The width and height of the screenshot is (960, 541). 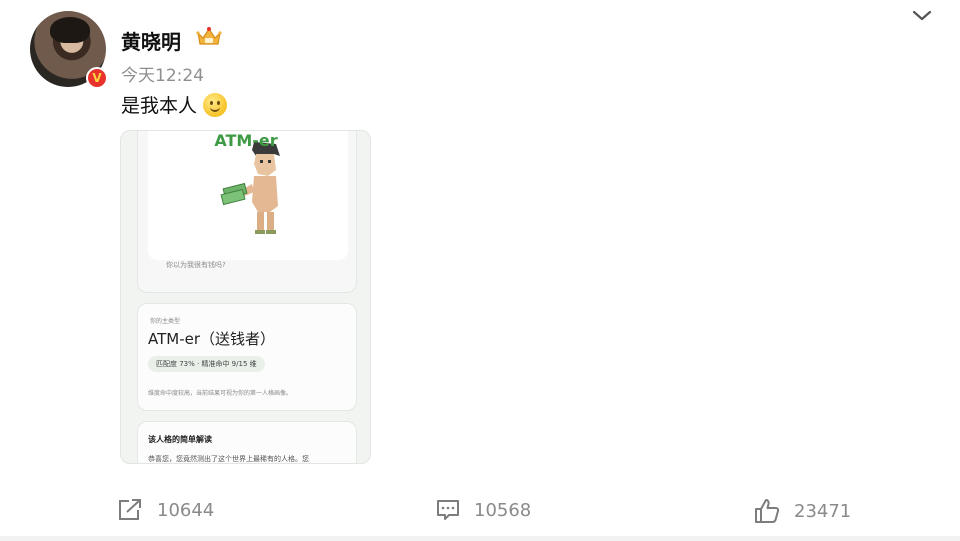 What do you see at coordinates (247, 442) in the screenshot?
I see `interpretation-card: 该人格的简单解读 恭喜您，您竟然测出了这个世界上最稀有的人格。您` at bounding box center [247, 442].